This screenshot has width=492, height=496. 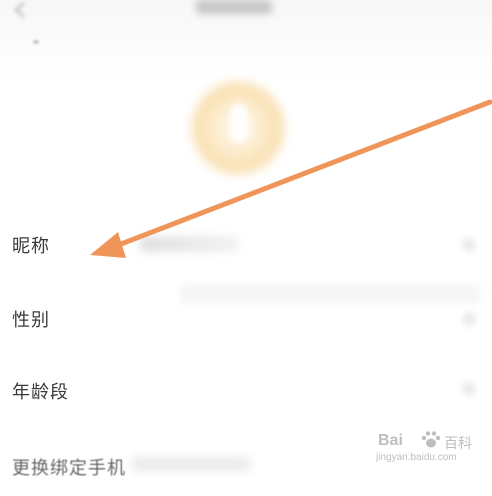 What do you see at coordinates (36, 42) in the screenshot?
I see `header-dot` at bounding box center [36, 42].